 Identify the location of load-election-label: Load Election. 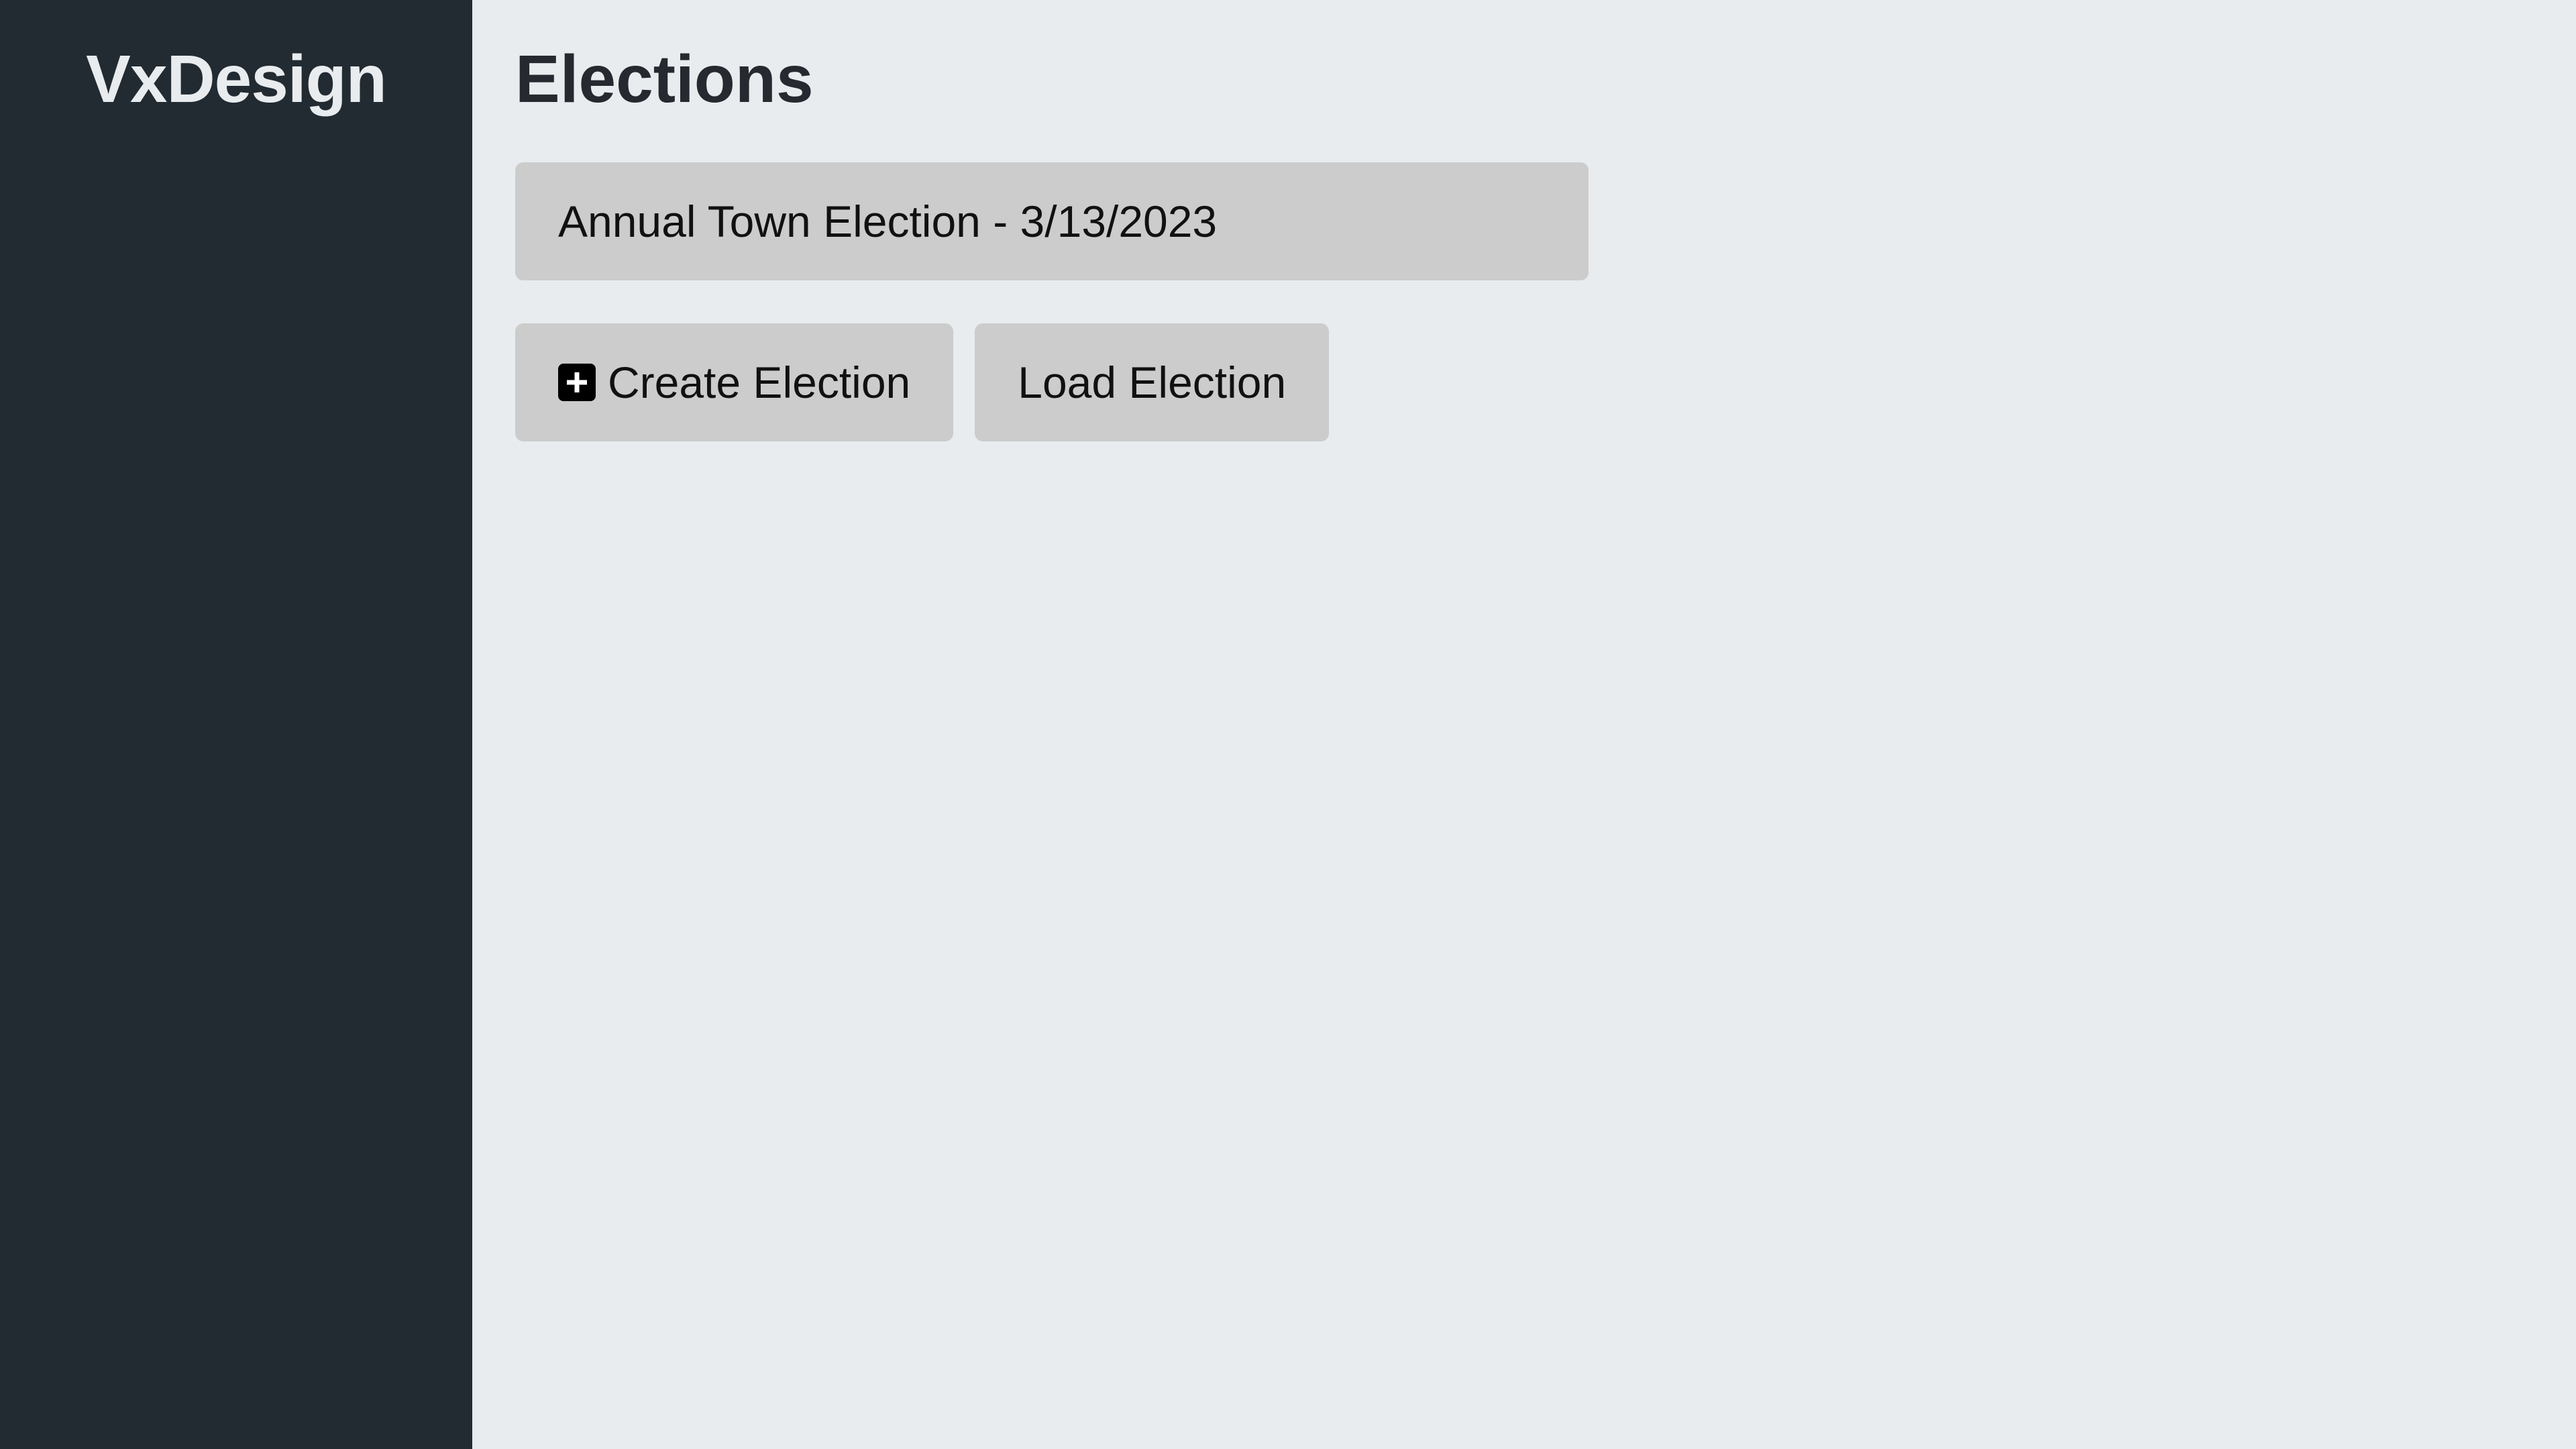
(1152, 382).